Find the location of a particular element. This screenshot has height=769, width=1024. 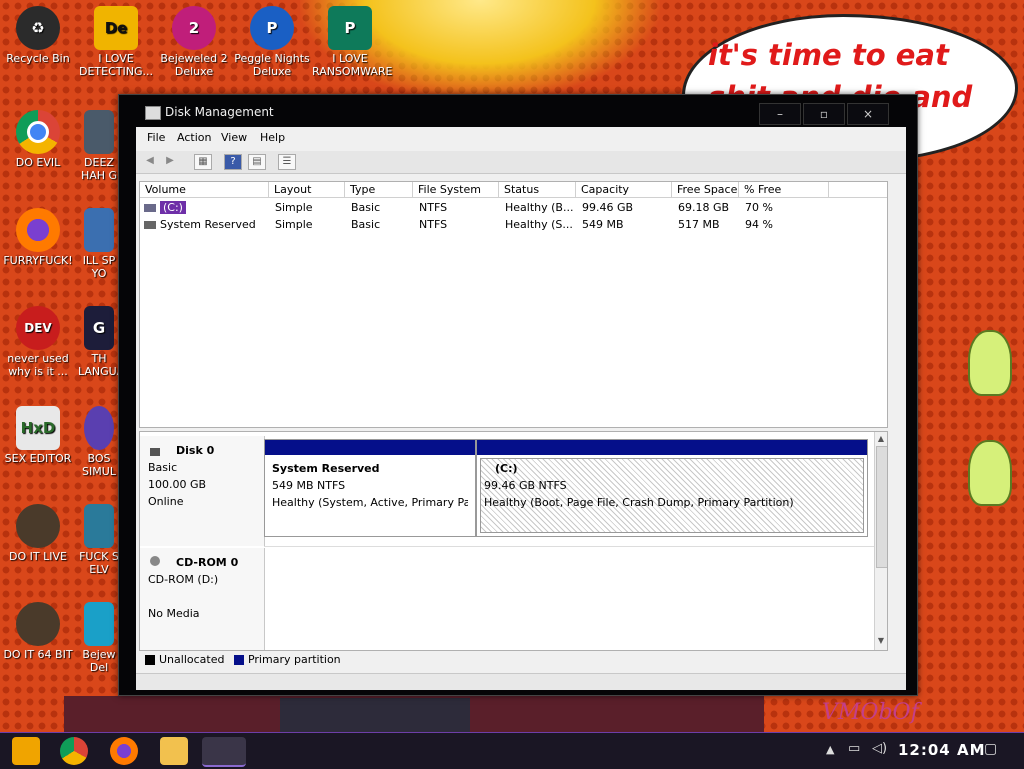

table-row: System Reserved is located at coordinates (200, 225).